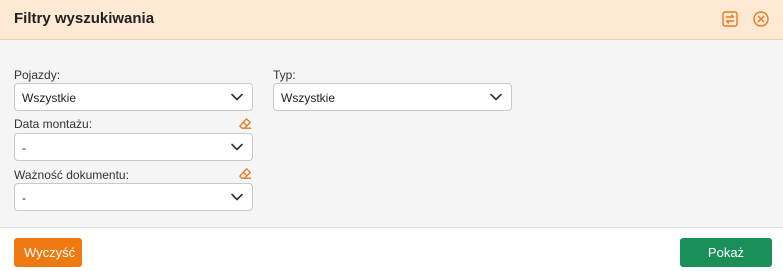 The image size is (783, 271). What do you see at coordinates (48, 252) in the screenshot?
I see `clear-button: Wyczyść` at bounding box center [48, 252].